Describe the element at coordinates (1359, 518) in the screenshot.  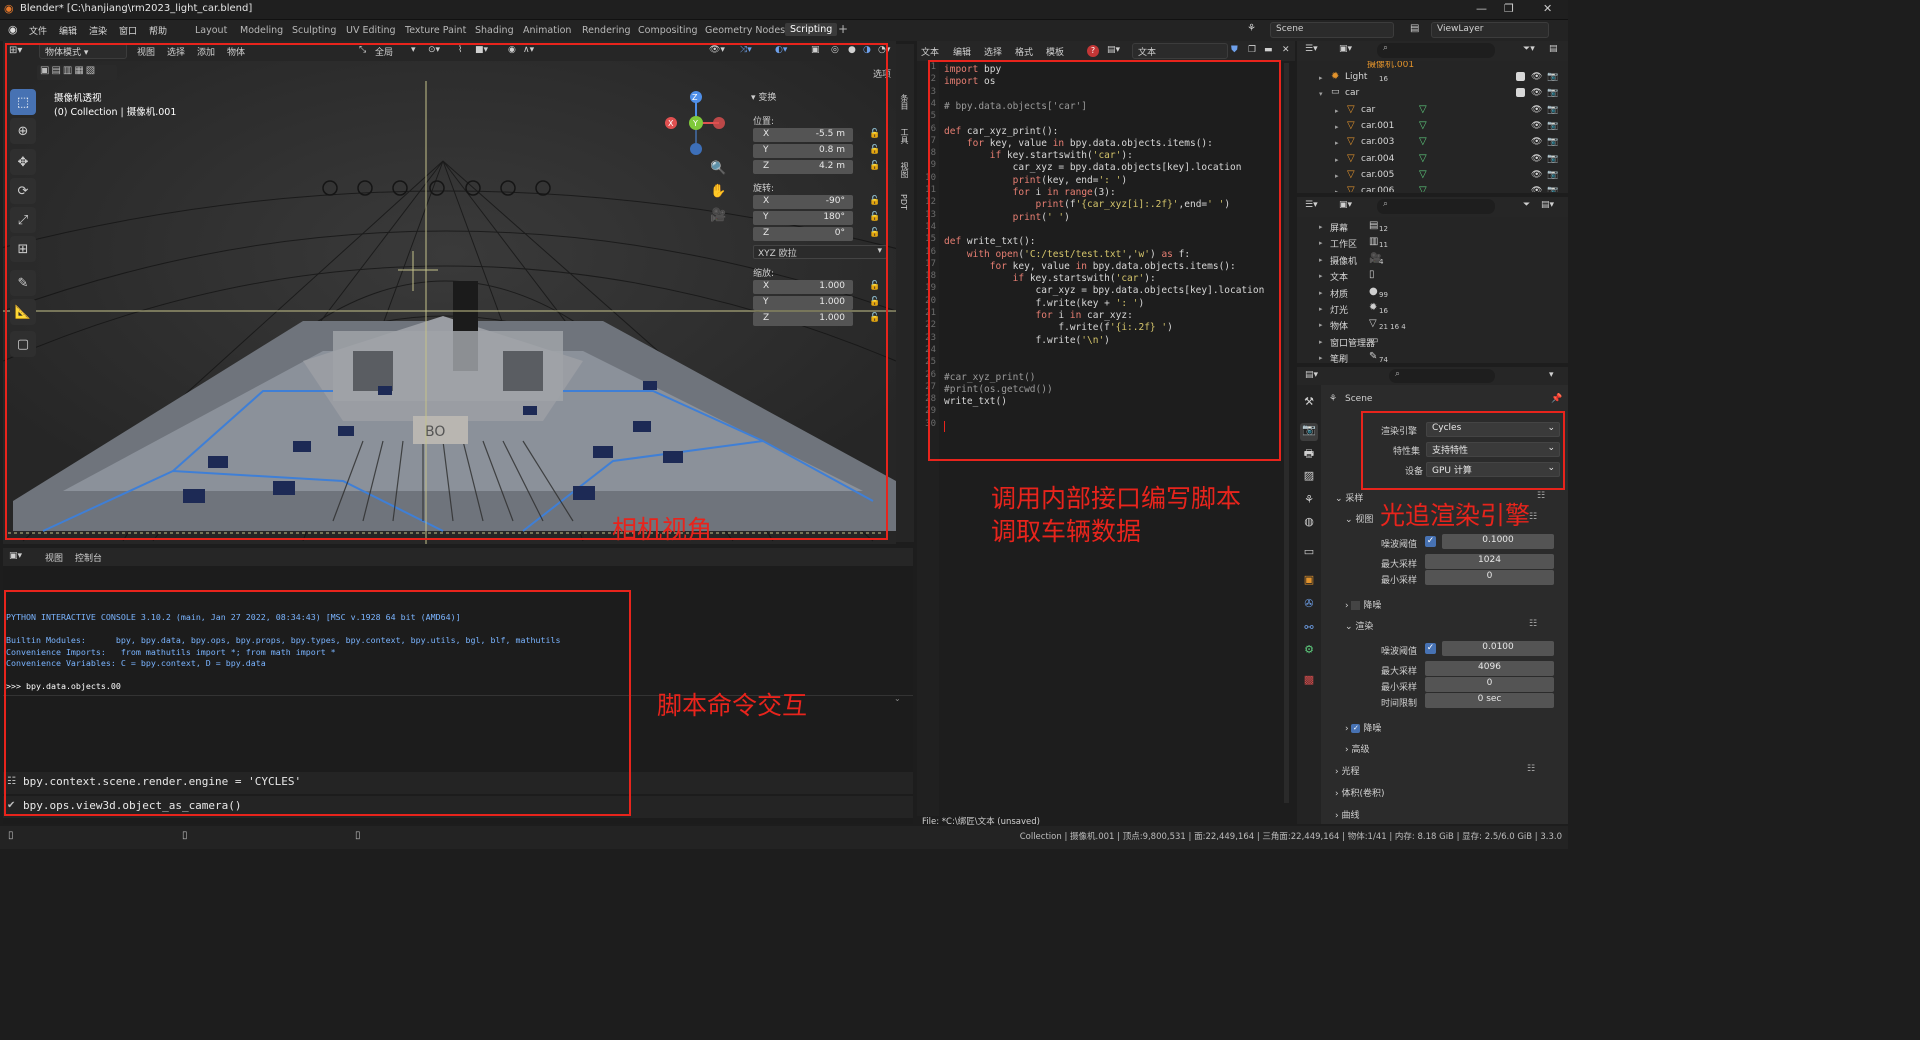
I see `viewport-subpanel-header: ⌄ 视图` at that location.